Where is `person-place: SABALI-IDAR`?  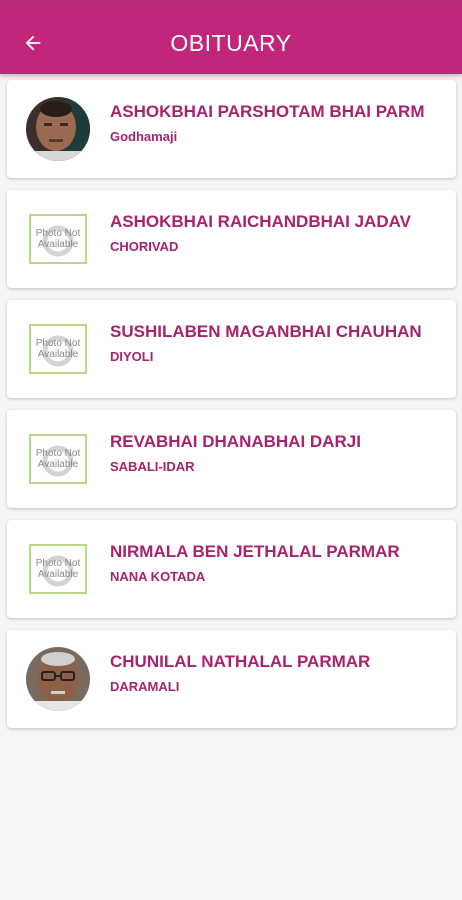 person-place: SABALI-IDAR is located at coordinates (152, 466).